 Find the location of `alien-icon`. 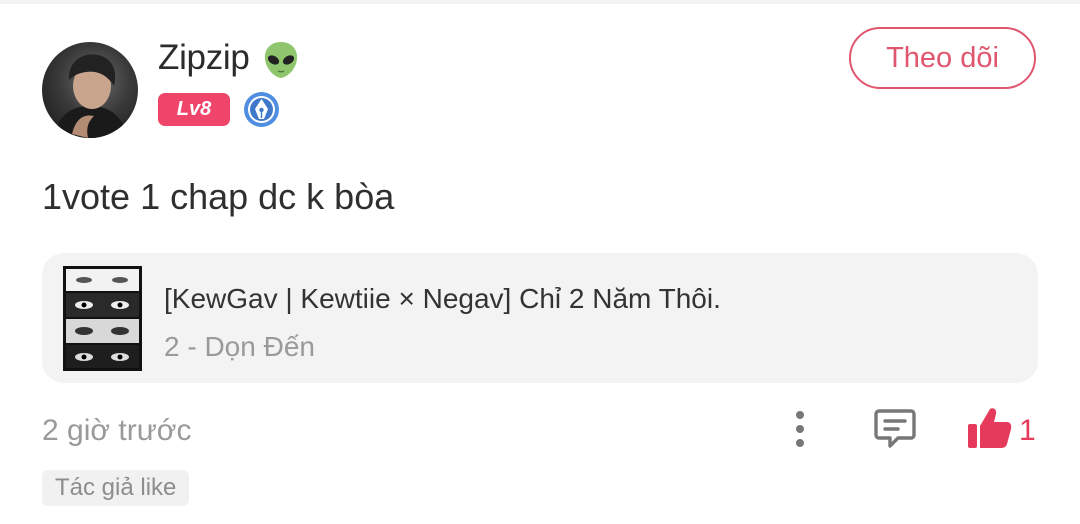

alien-icon is located at coordinates (281, 60).